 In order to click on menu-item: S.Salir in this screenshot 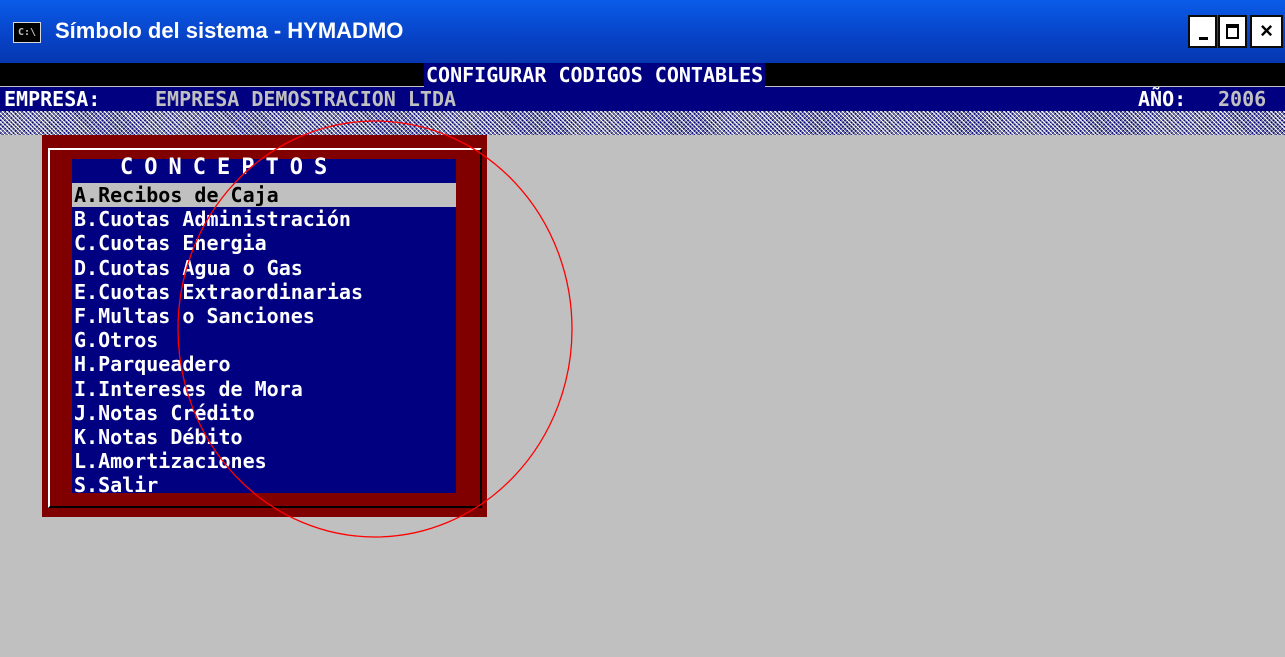, I will do `click(264, 485)`.